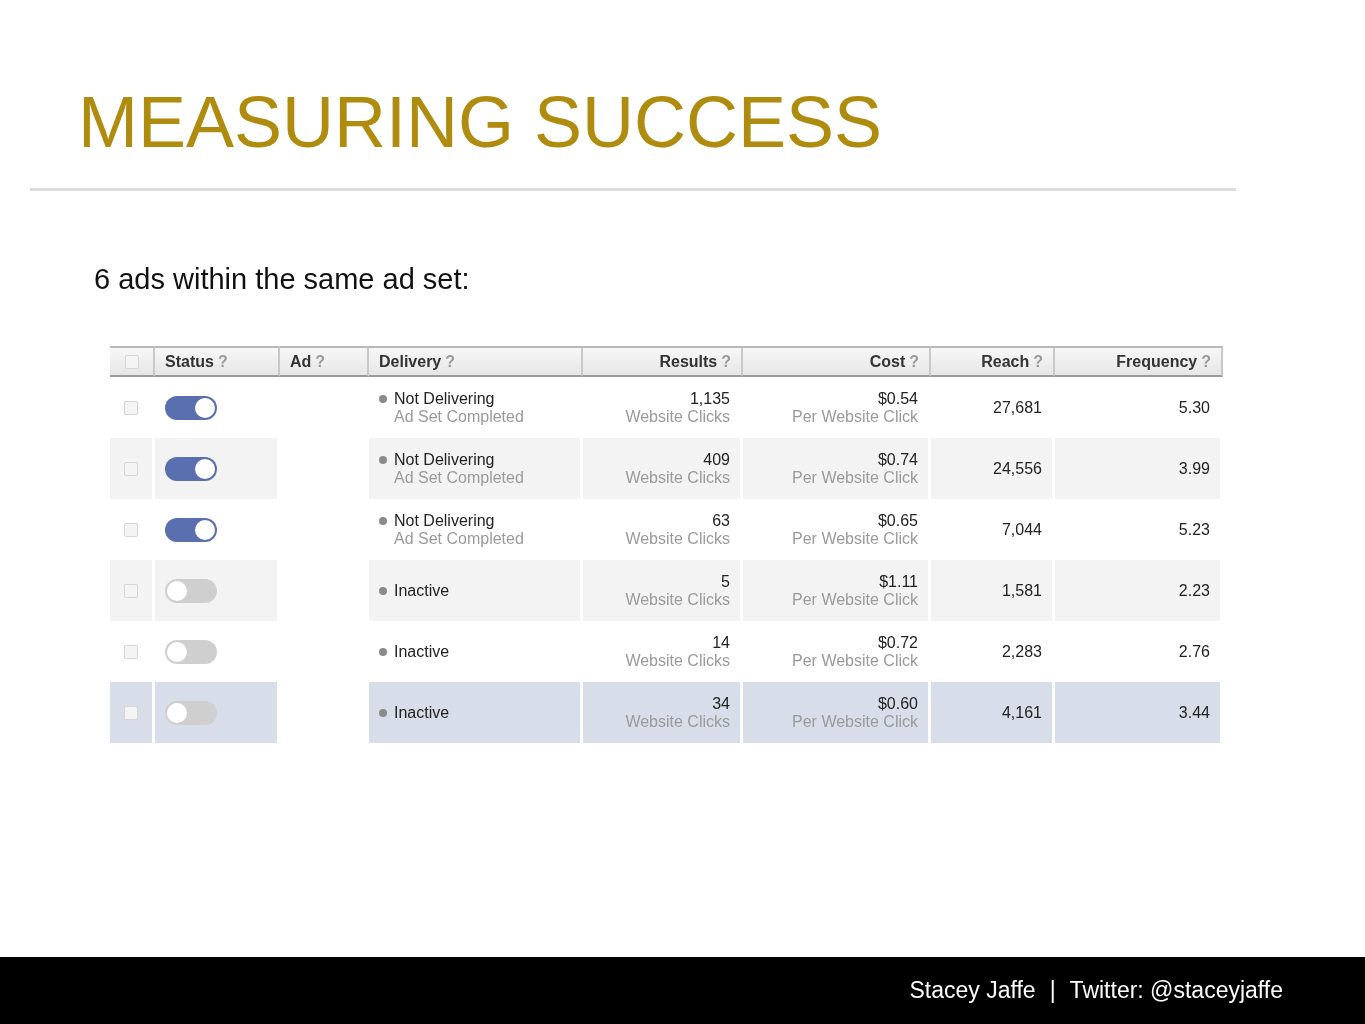 This screenshot has width=1365, height=1024. What do you see at coordinates (1194, 529) in the screenshot?
I see `frequency-value: 5.23` at bounding box center [1194, 529].